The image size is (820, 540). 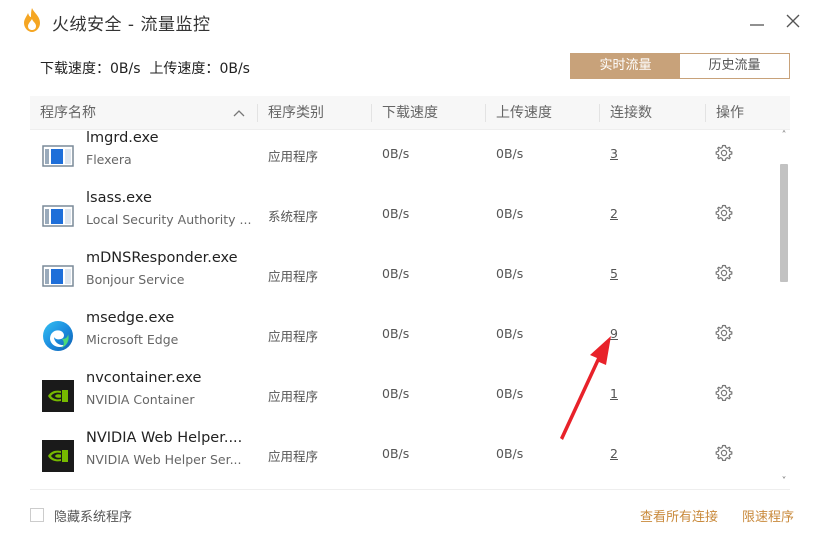 I want to click on tab-realtime-traffic: 实时流量, so click(x=625, y=66).